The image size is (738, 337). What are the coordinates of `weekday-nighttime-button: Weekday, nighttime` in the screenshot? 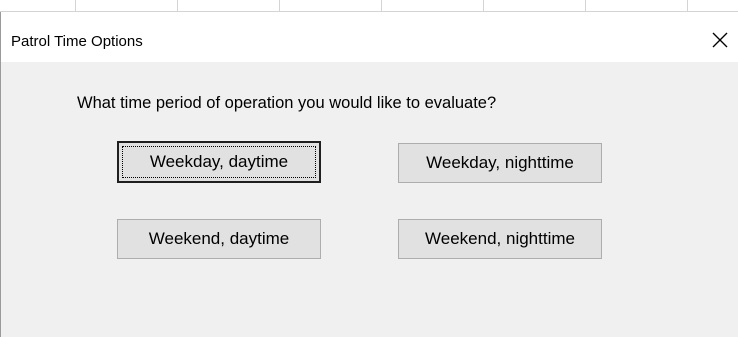 It's located at (500, 163).